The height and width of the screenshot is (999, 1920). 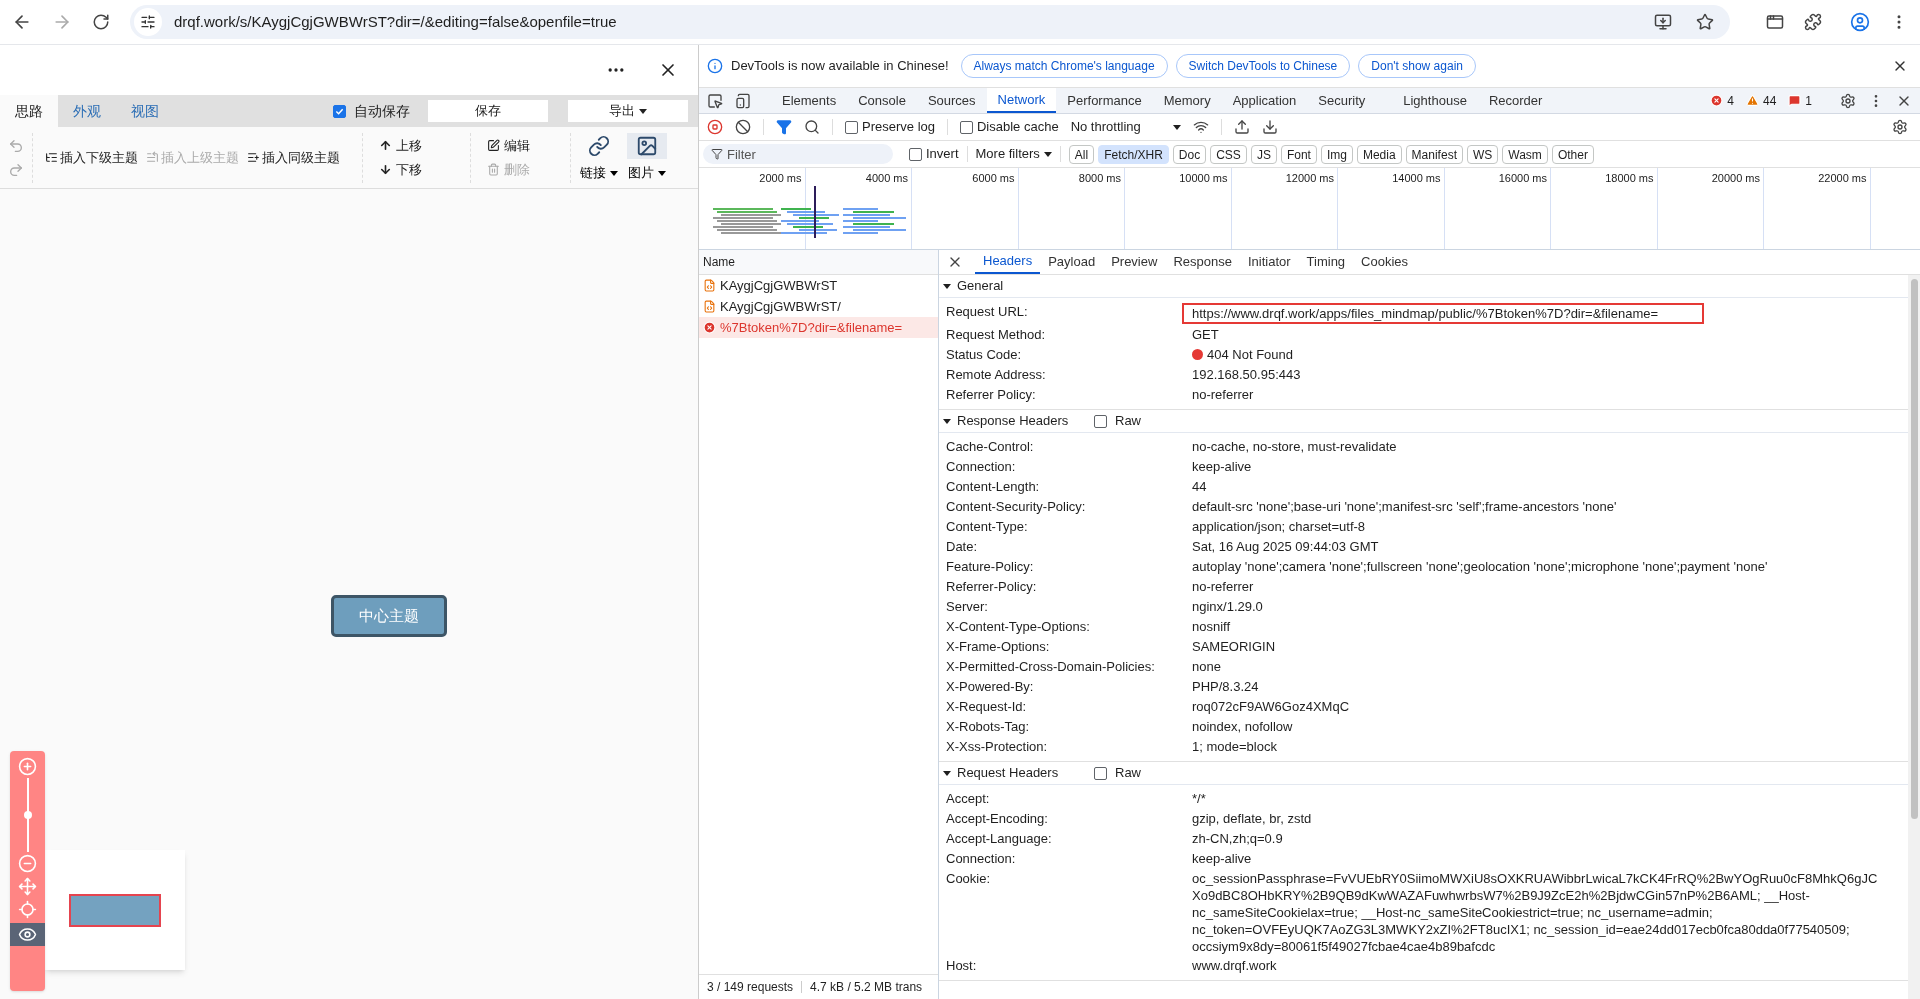 I want to click on reload-icon, so click(x=101, y=22).